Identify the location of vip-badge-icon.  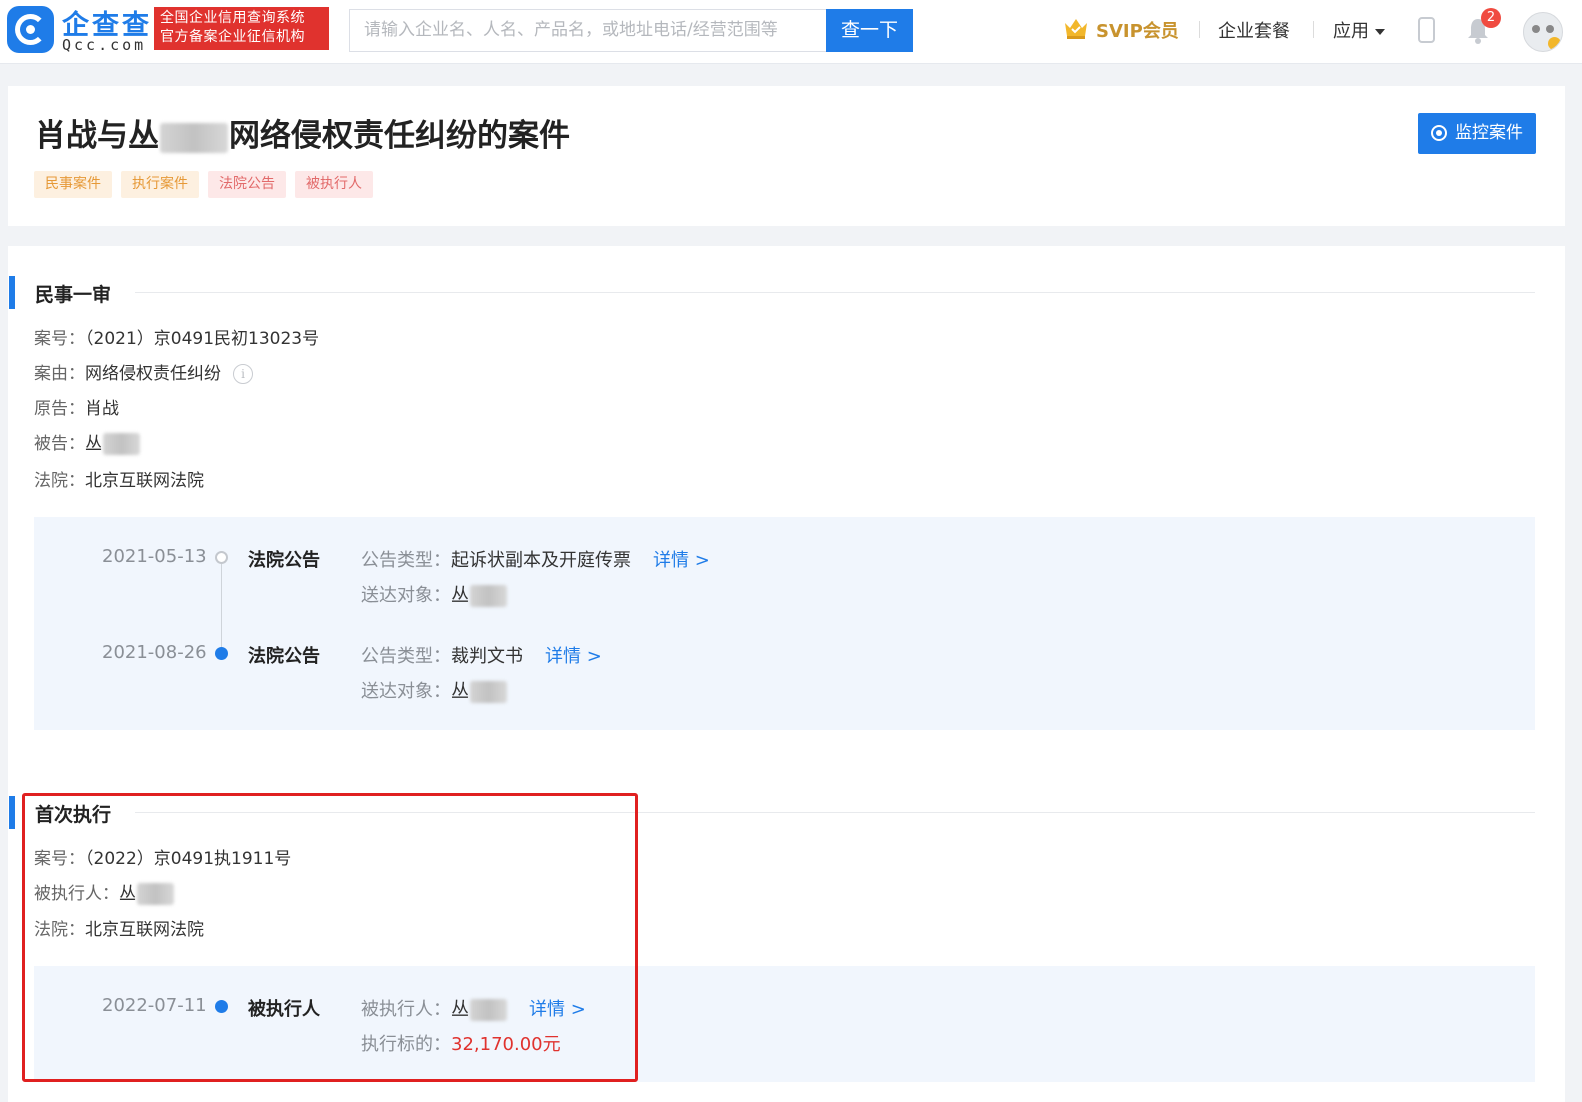
(1554, 43).